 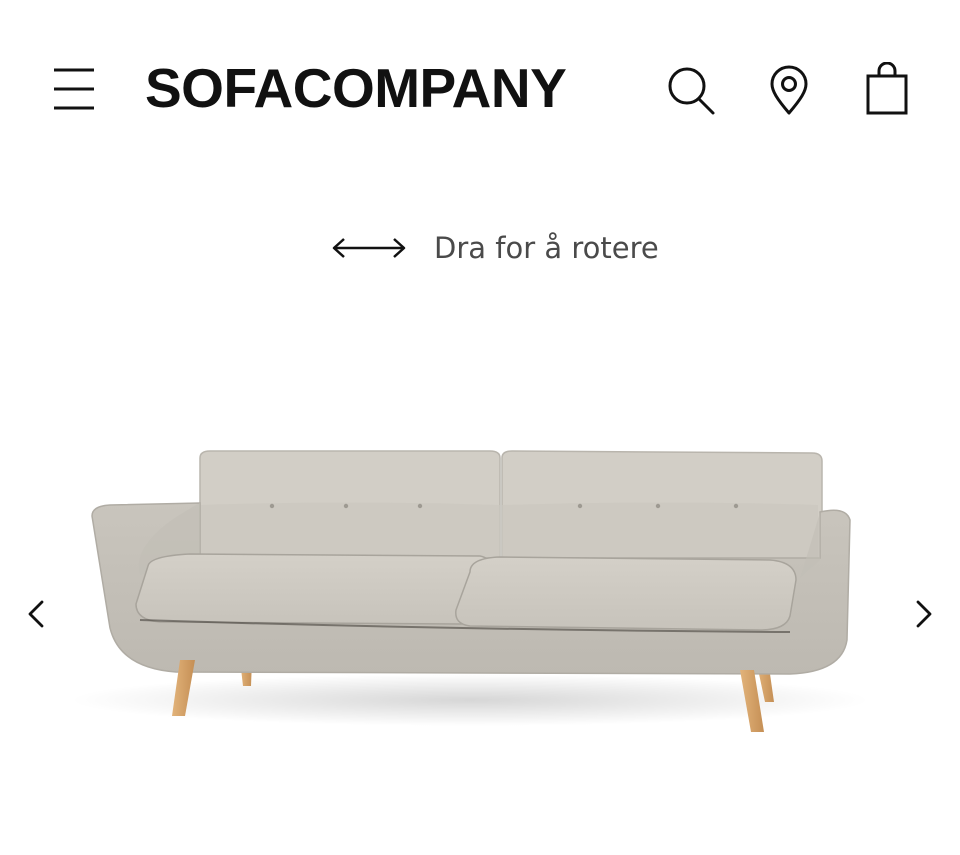 What do you see at coordinates (356, 88) in the screenshot?
I see `brand-logo: SOFACOMPANY` at bounding box center [356, 88].